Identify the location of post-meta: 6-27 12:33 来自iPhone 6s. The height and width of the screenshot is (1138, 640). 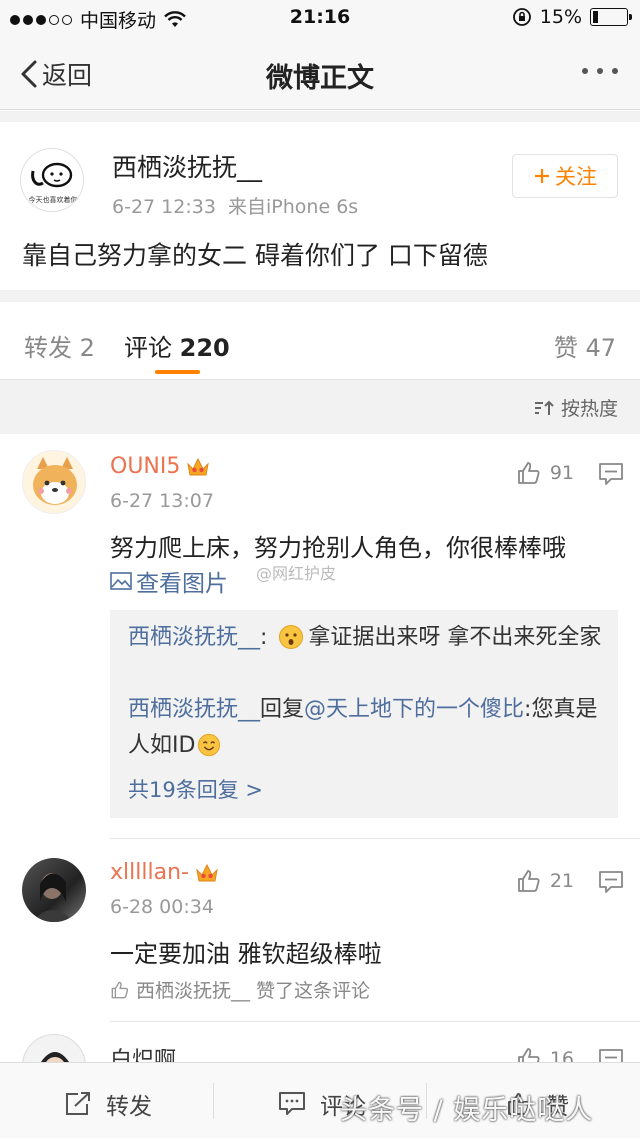
(235, 205).